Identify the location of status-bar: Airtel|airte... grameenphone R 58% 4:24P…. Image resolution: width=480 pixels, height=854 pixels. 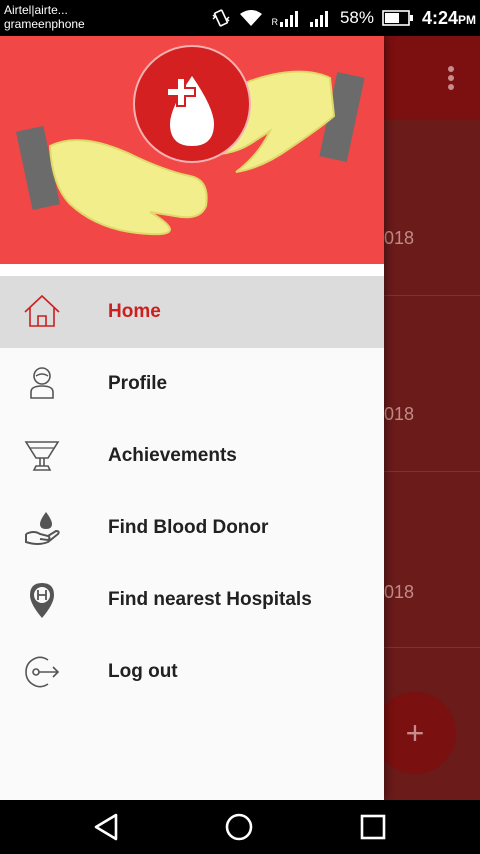
(240, 18).